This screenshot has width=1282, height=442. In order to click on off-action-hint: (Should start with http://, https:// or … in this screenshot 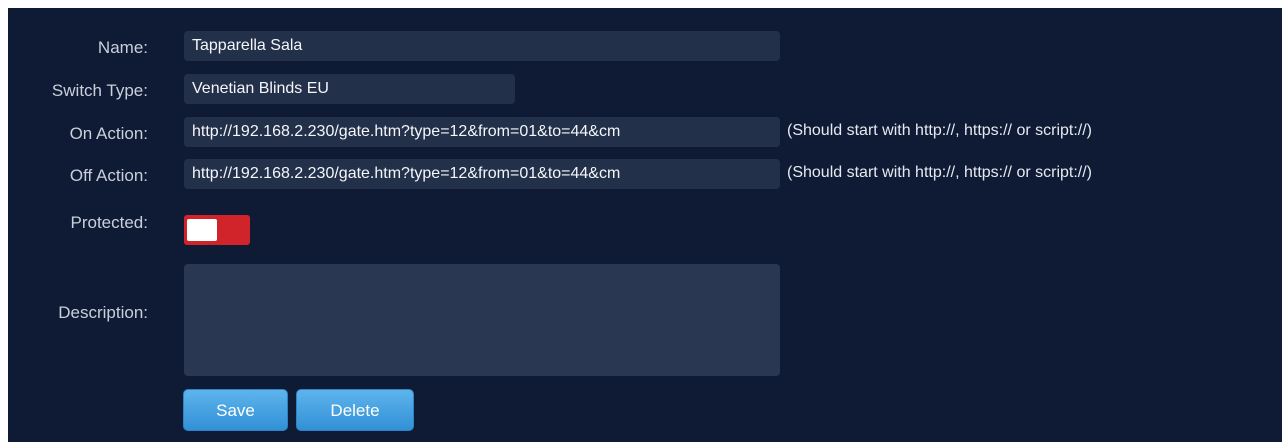, I will do `click(939, 172)`.